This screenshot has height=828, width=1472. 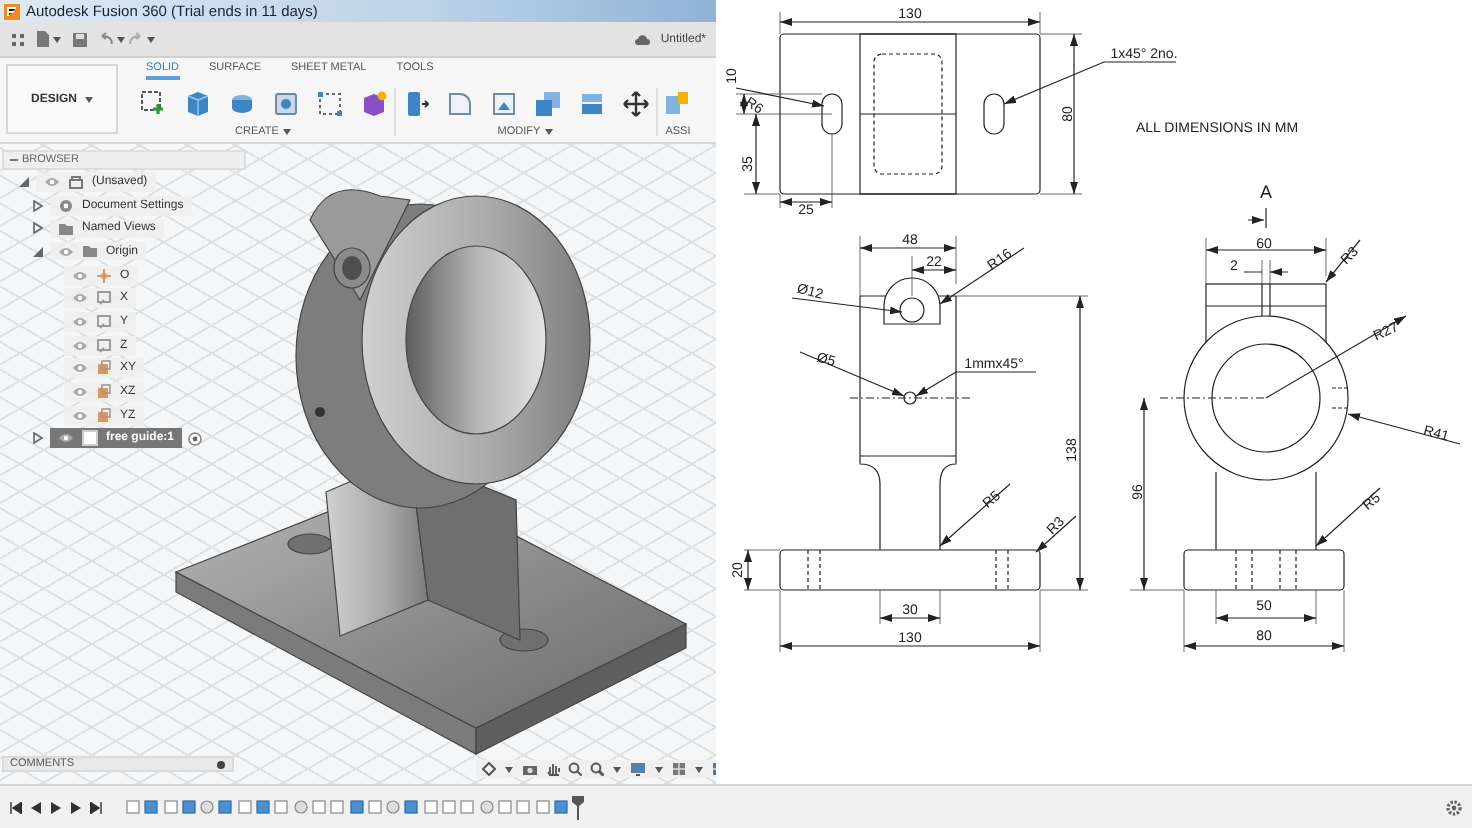 I want to click on previous-icon, so click(x=36, y=807).